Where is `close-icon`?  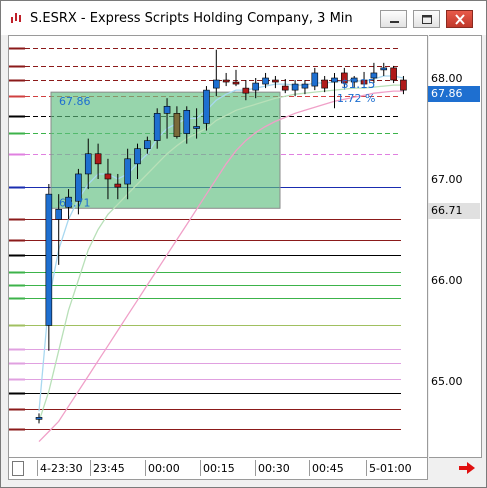
close-icon is located at coordinates (460, 19).